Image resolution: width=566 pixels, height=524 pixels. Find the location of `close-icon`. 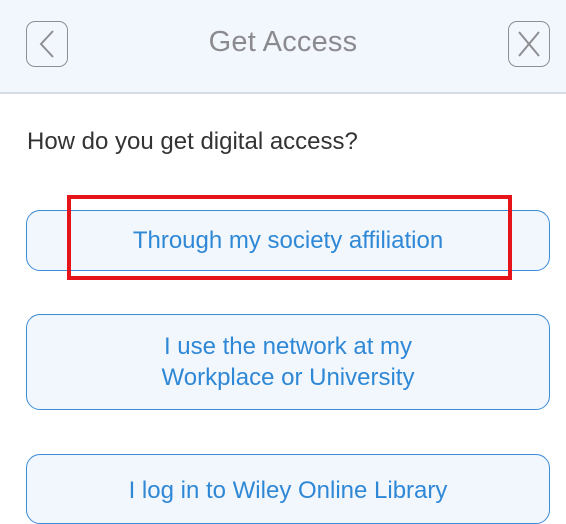

close-icon is located at coordinates (529, 44).